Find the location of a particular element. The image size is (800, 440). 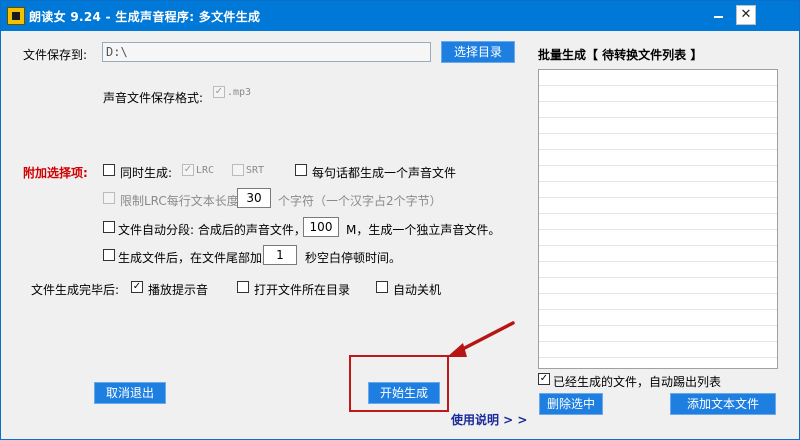

append-silence-checkbox is located at coordinates (109, 255).